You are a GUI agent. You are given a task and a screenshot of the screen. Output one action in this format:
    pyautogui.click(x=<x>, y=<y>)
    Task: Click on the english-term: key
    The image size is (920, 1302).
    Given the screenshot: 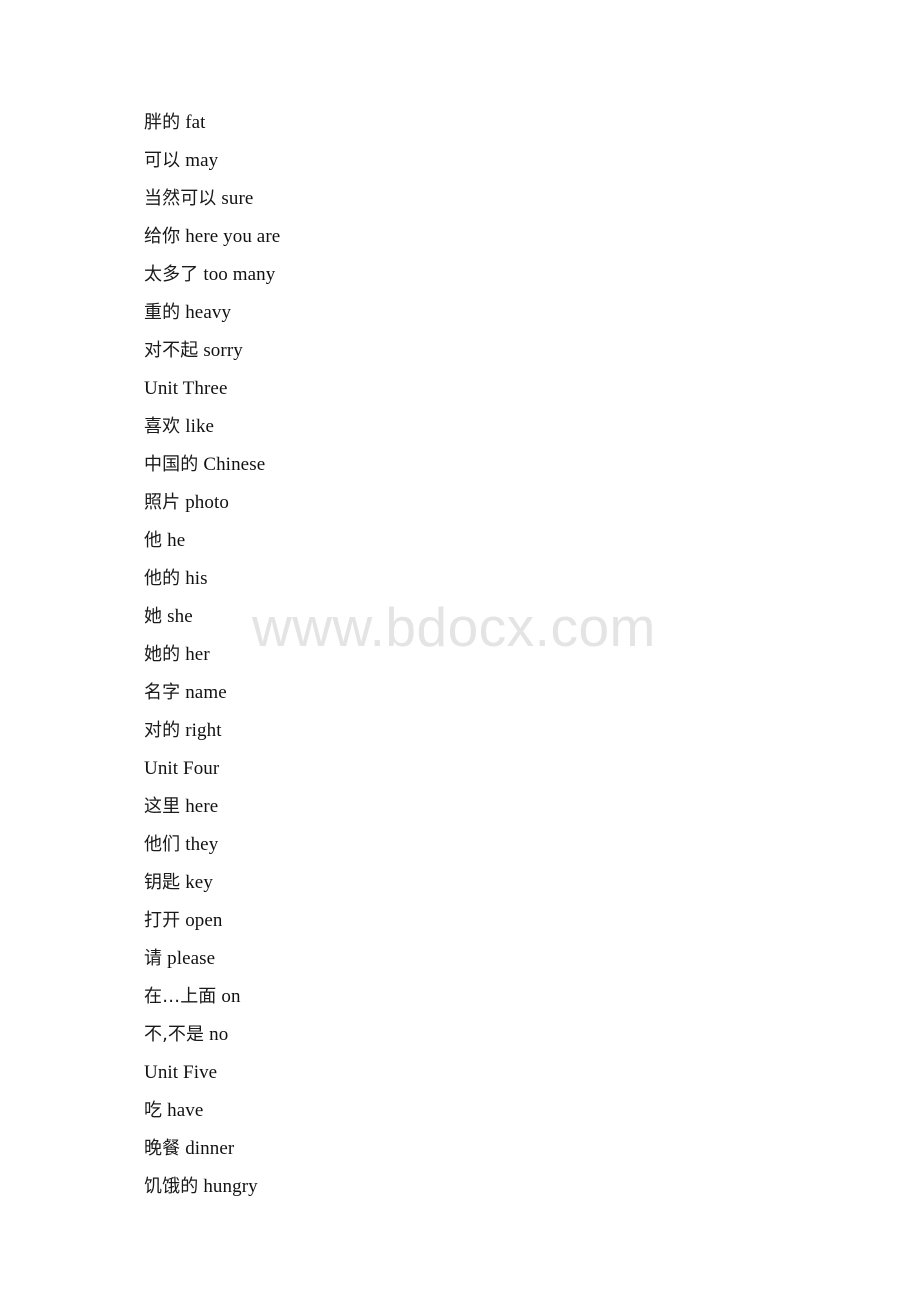 What is the action you would take?
    pyautogui.click(x=199, y=882)
    